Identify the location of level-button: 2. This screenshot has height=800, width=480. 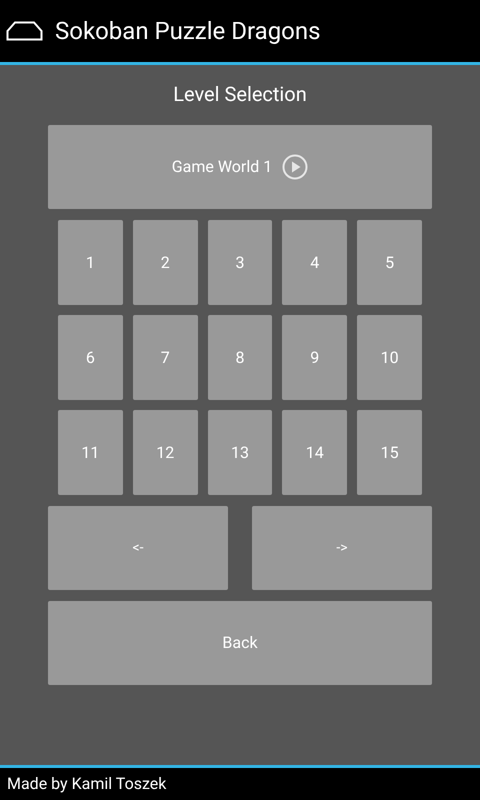
(165, 262).